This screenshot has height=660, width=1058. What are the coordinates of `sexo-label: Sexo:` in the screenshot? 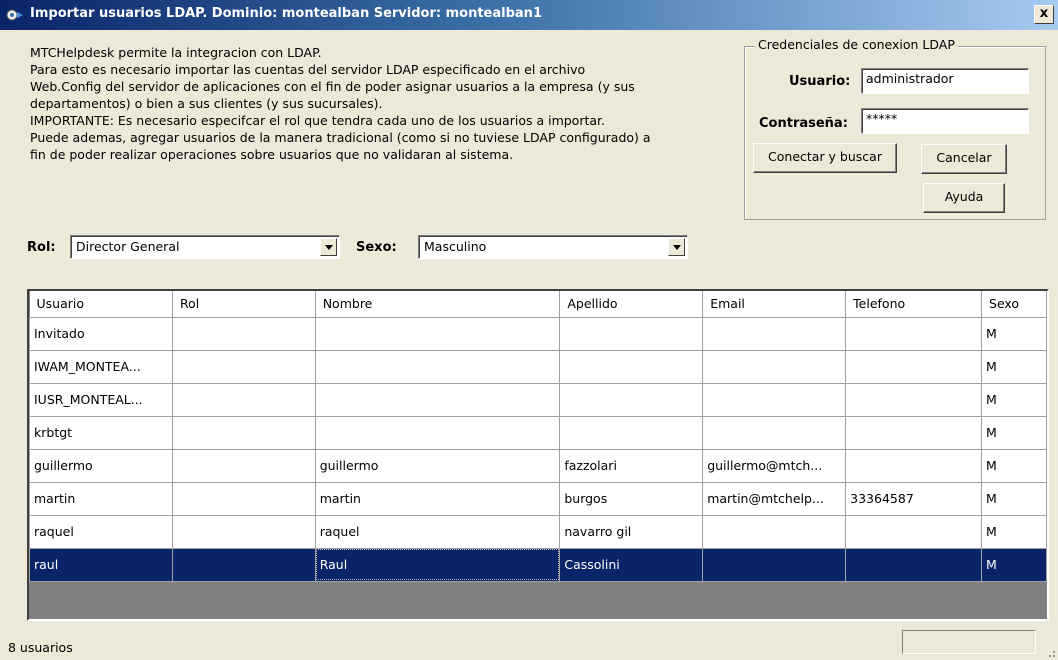 It's located at (376, 247).